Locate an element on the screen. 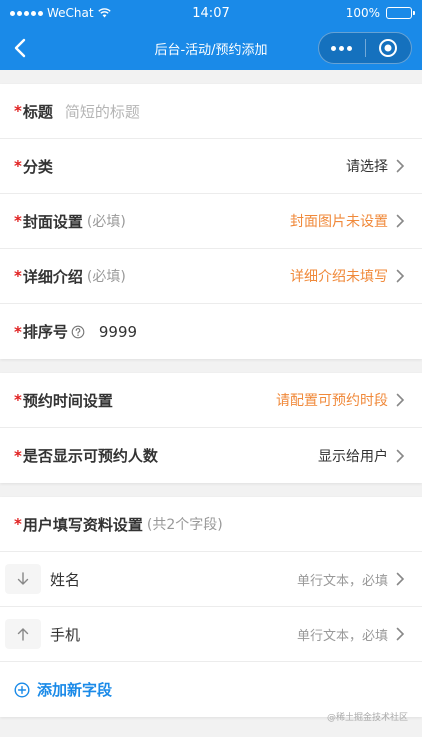 This screenshot has width=422, height=737. detail-status: 详细介绍未填写 is located at coordinates (339, 277).